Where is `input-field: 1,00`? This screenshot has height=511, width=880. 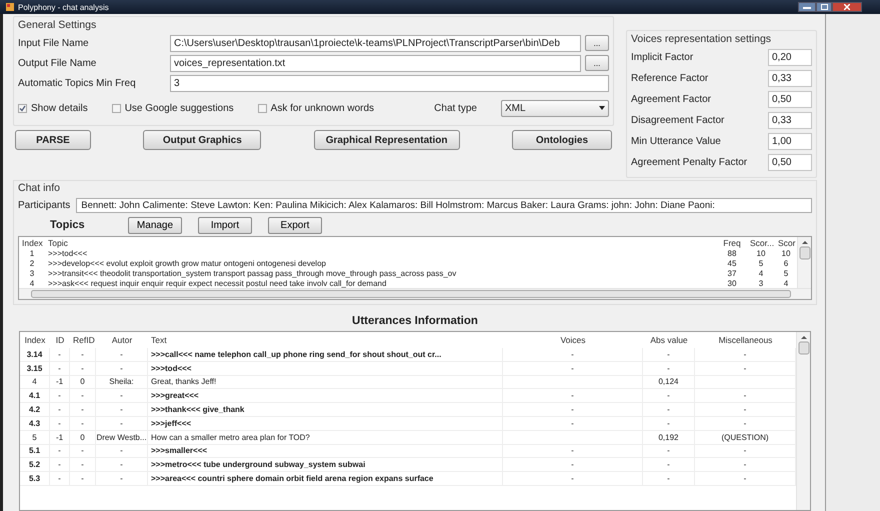 input-field: 1,00 is located at coordinates (790, 141).